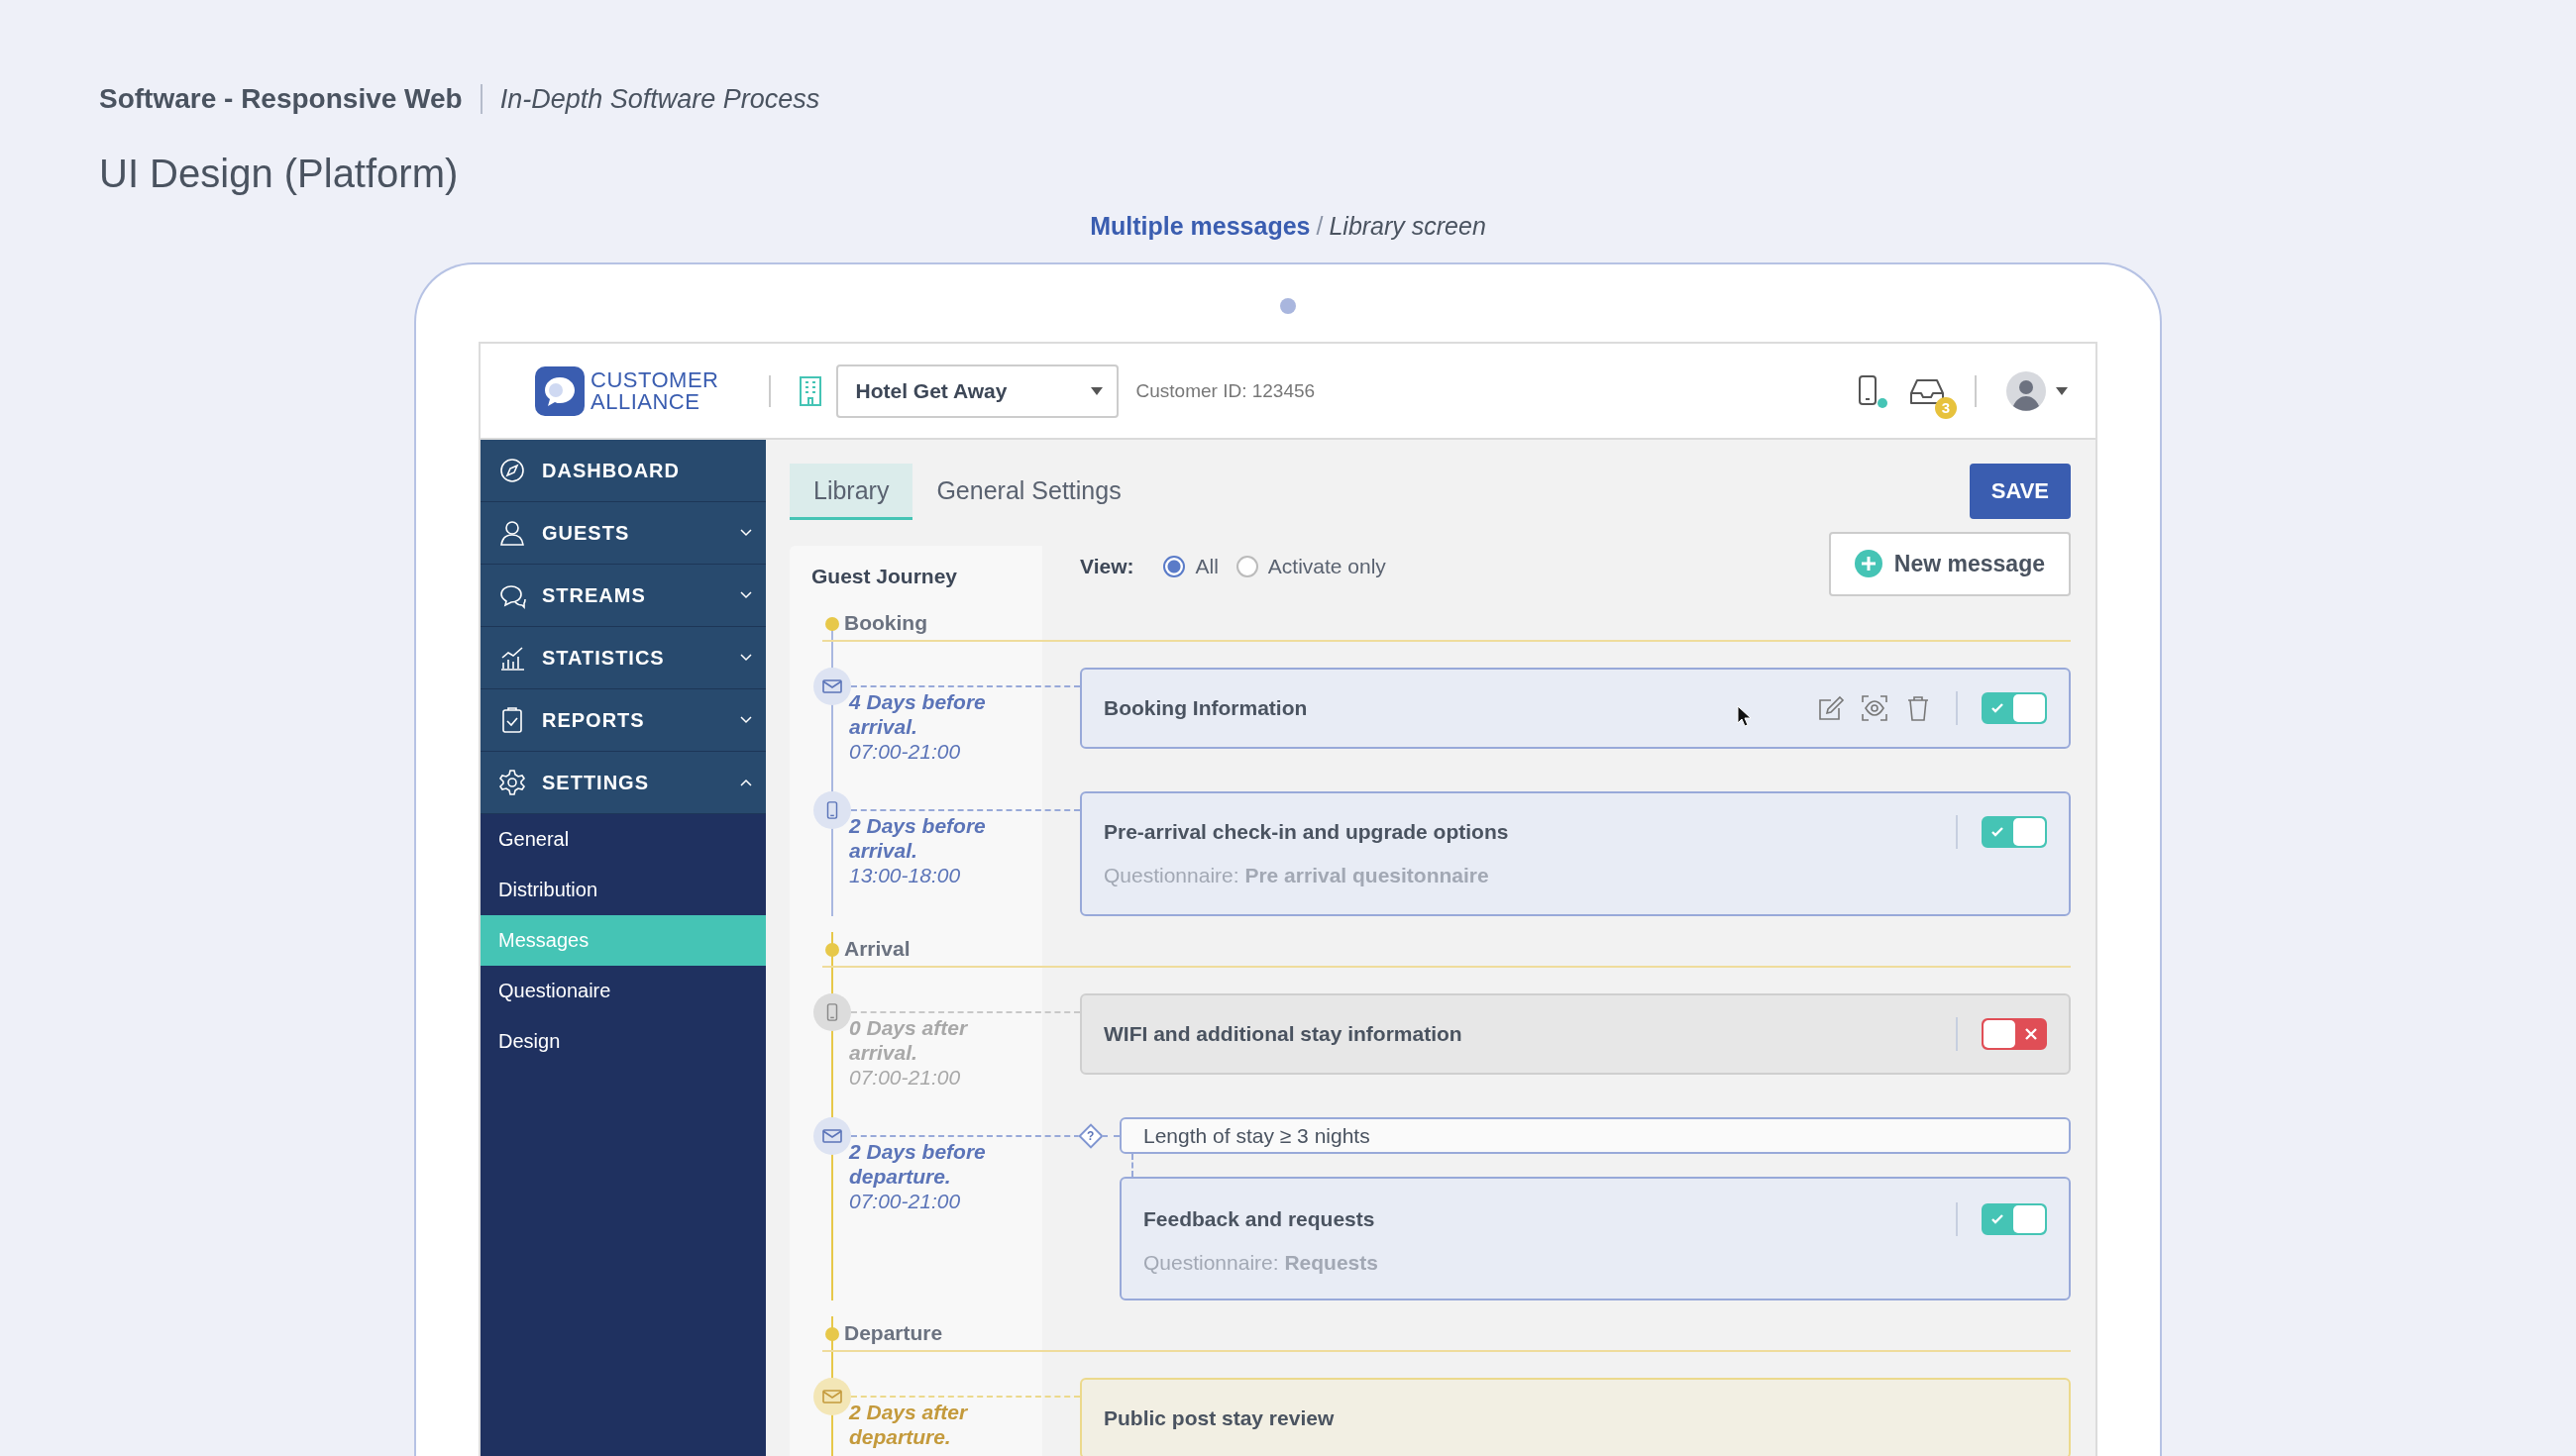  Describe the element at coordinates (832, 624) in the screenshot. I see `stage-dot` at that location.